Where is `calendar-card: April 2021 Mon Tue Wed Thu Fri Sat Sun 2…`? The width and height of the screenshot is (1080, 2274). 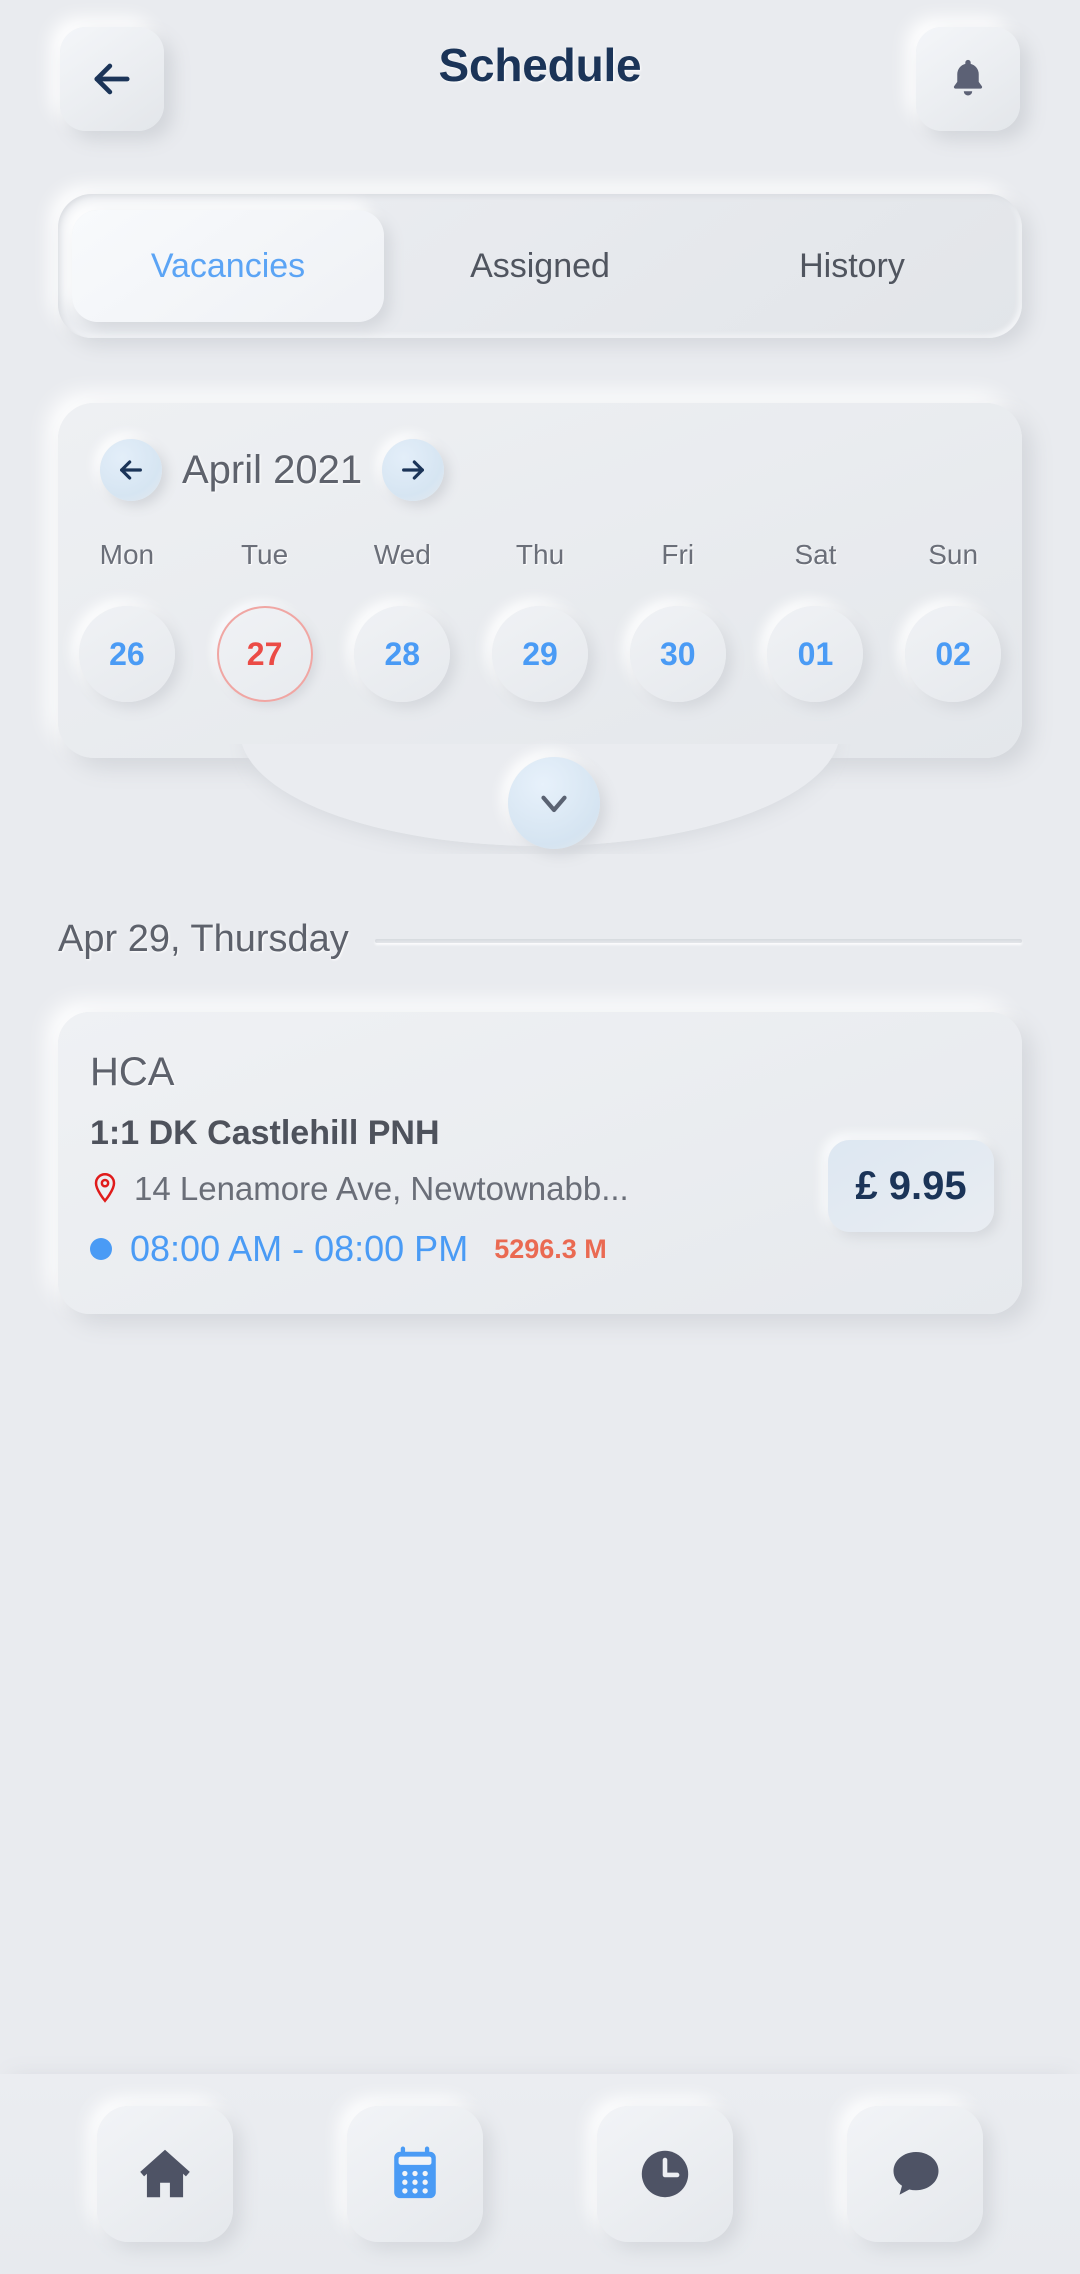 calendar-card: April 2021 Mon Tue Wed Thu Fri Sat Sun 2… is located at coordinates (540, 580).